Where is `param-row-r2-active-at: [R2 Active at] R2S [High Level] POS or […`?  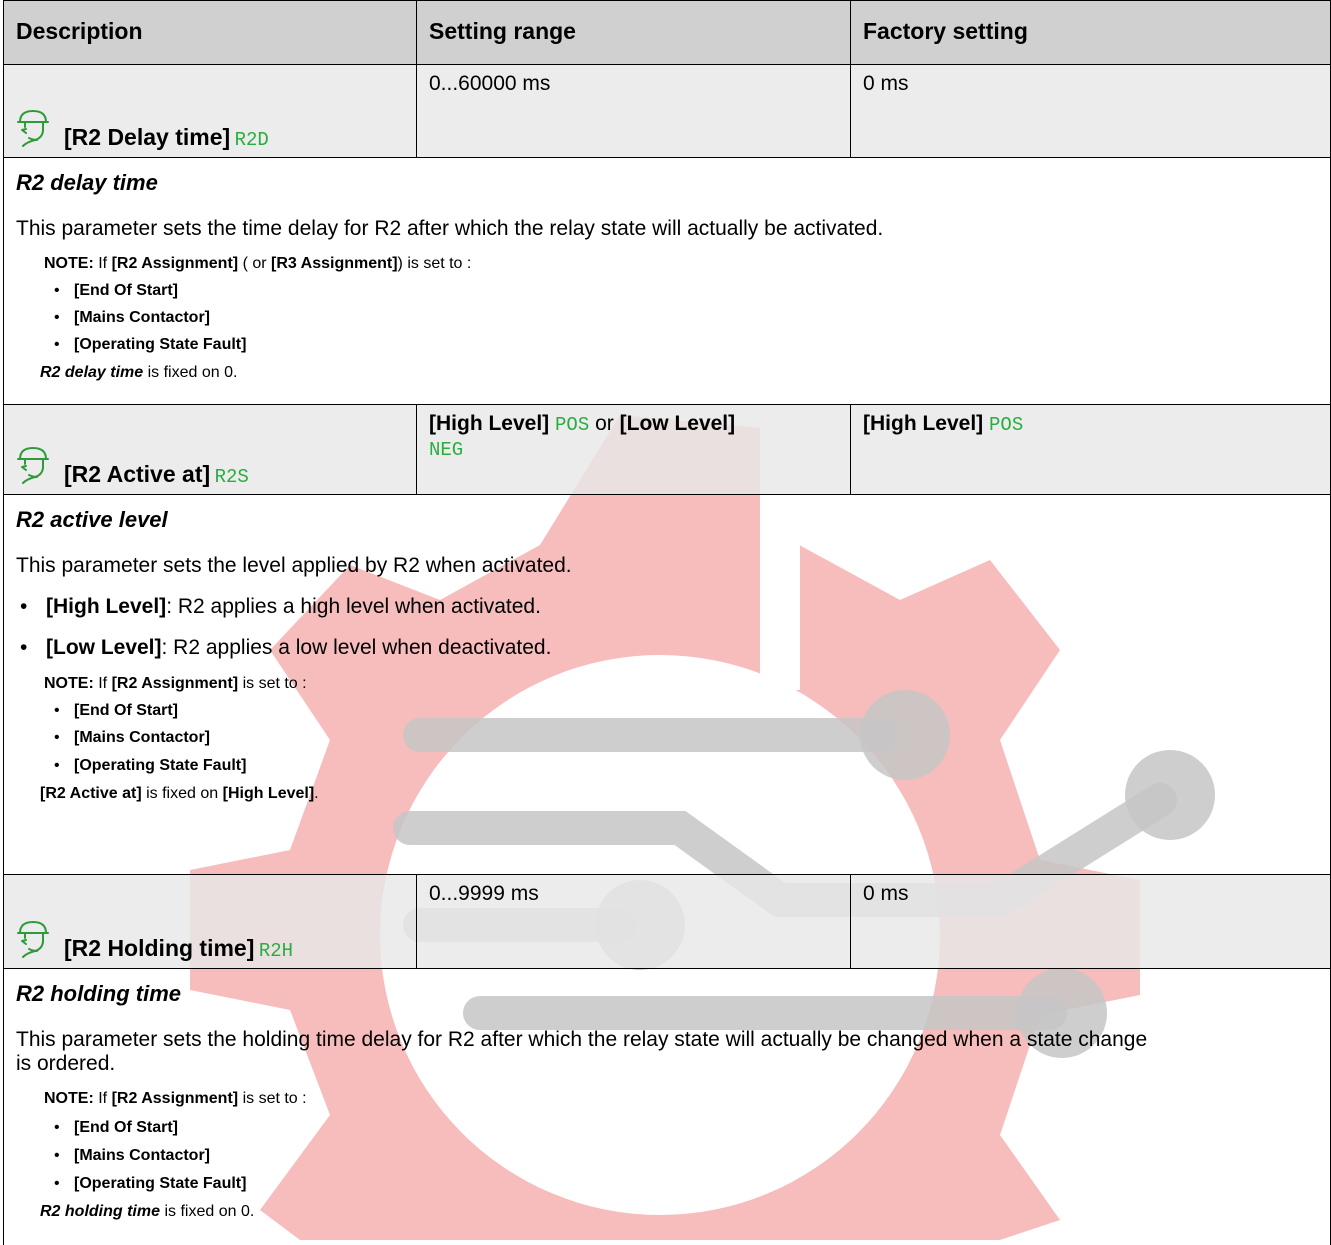 param-row-r2-active-at: [R2 Active at] R2S [High Level] POS or [… is located at coordinates (667, 449).